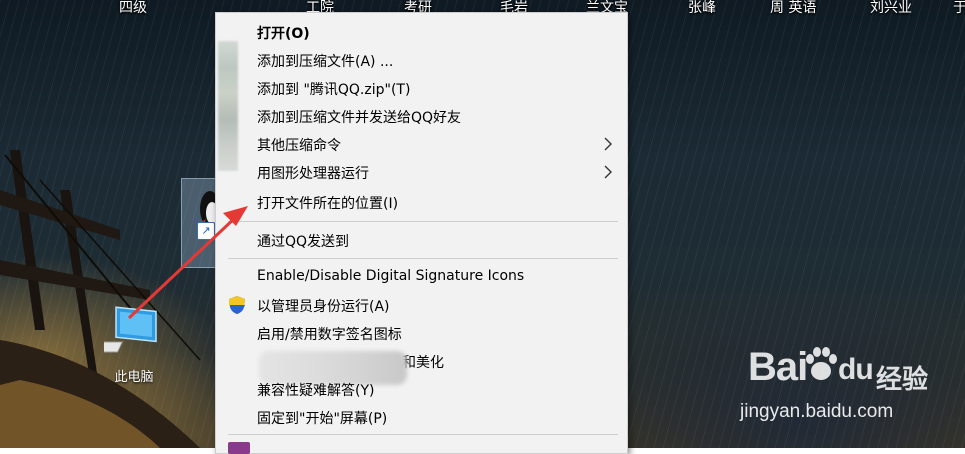 This screenshot has width=965, height=454. What do you see at coordinates (237, 305) in the screenshot?
I see `uac-shield-icon` at bounding box center [237, 305].